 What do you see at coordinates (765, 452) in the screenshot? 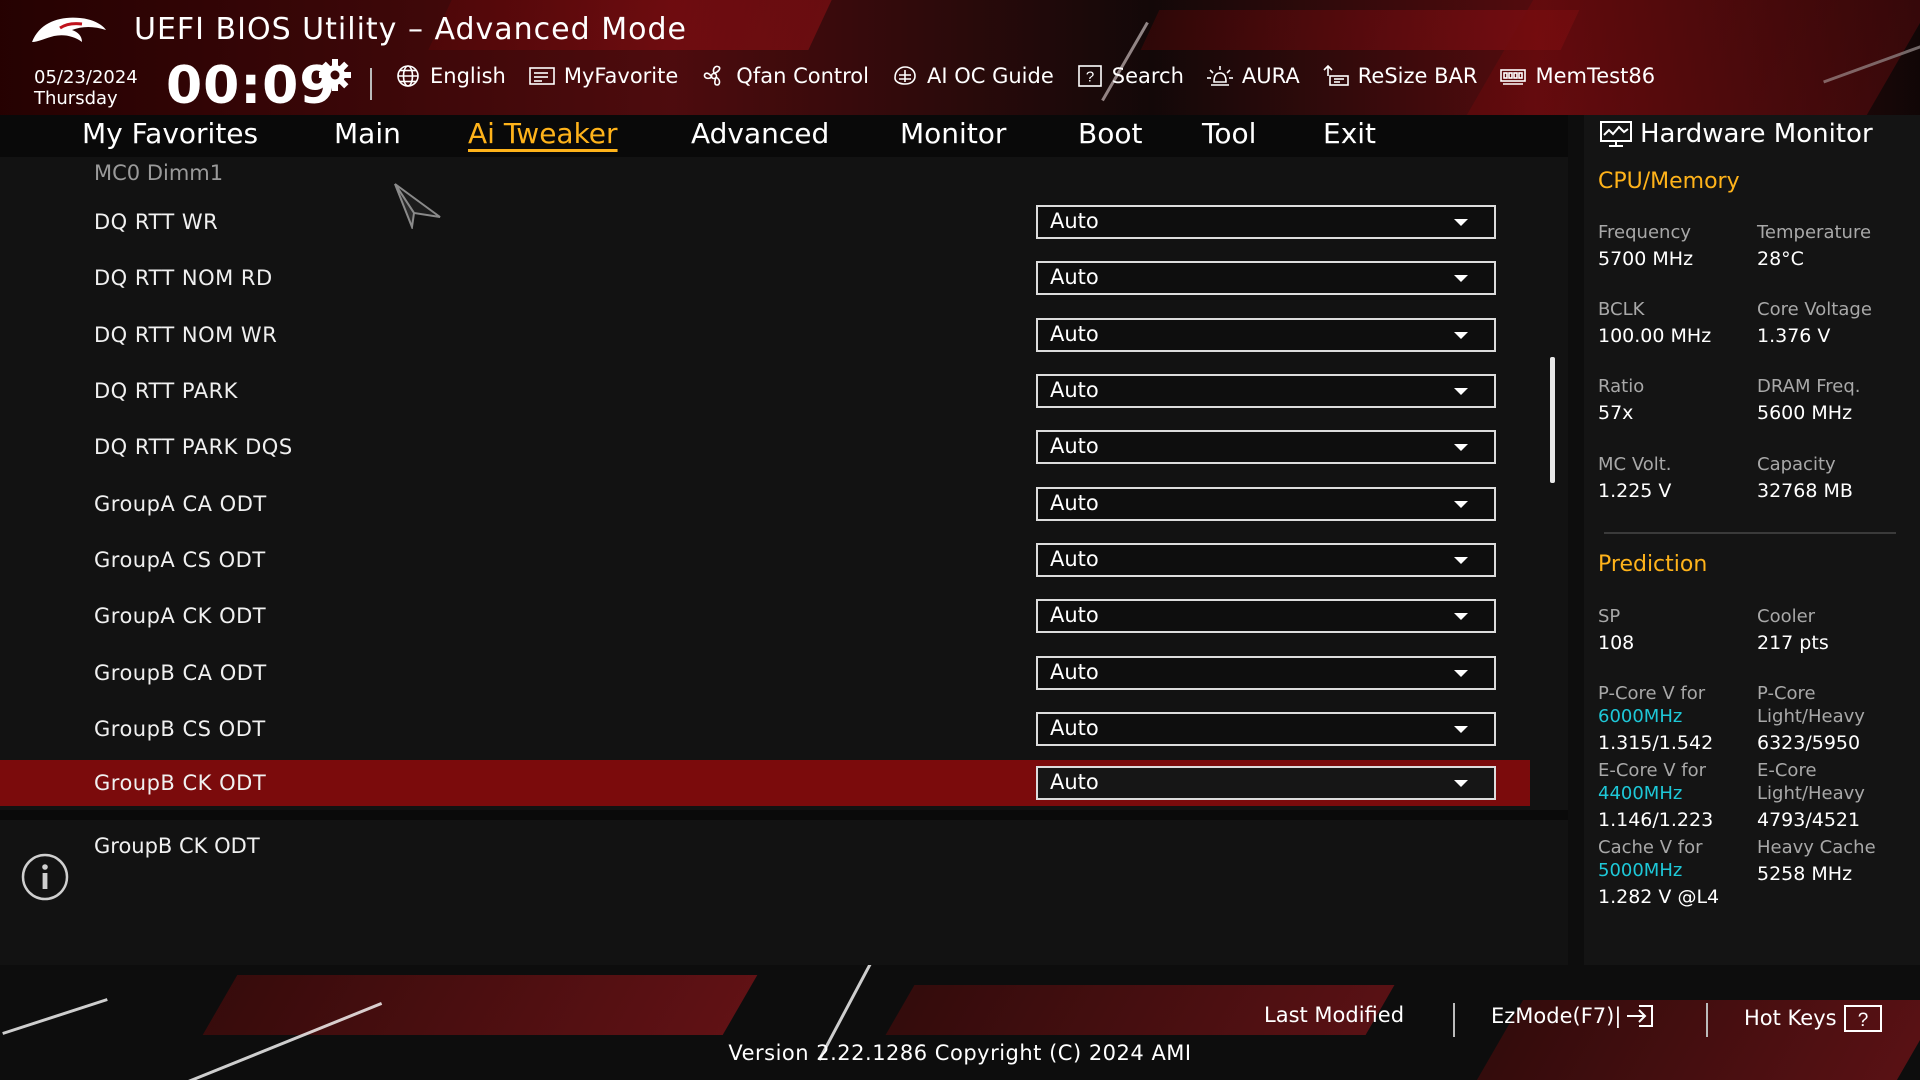
I see `setting-row-dq-rtt-park-dqs: DQ RTT PARK DQS Auto` at bounding box center [765, 452].